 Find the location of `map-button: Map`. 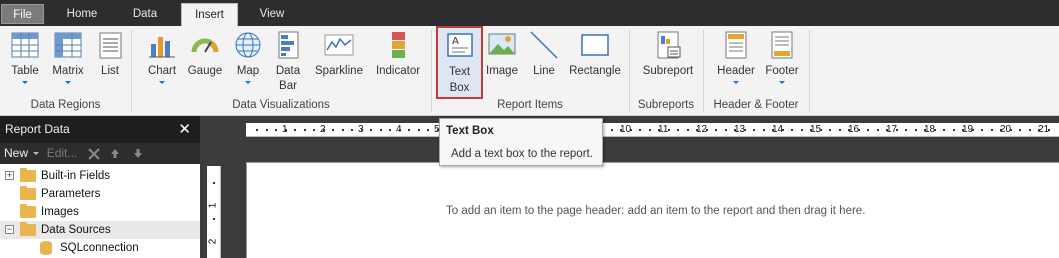

map-button: Map is located at coordinates (248, 57).